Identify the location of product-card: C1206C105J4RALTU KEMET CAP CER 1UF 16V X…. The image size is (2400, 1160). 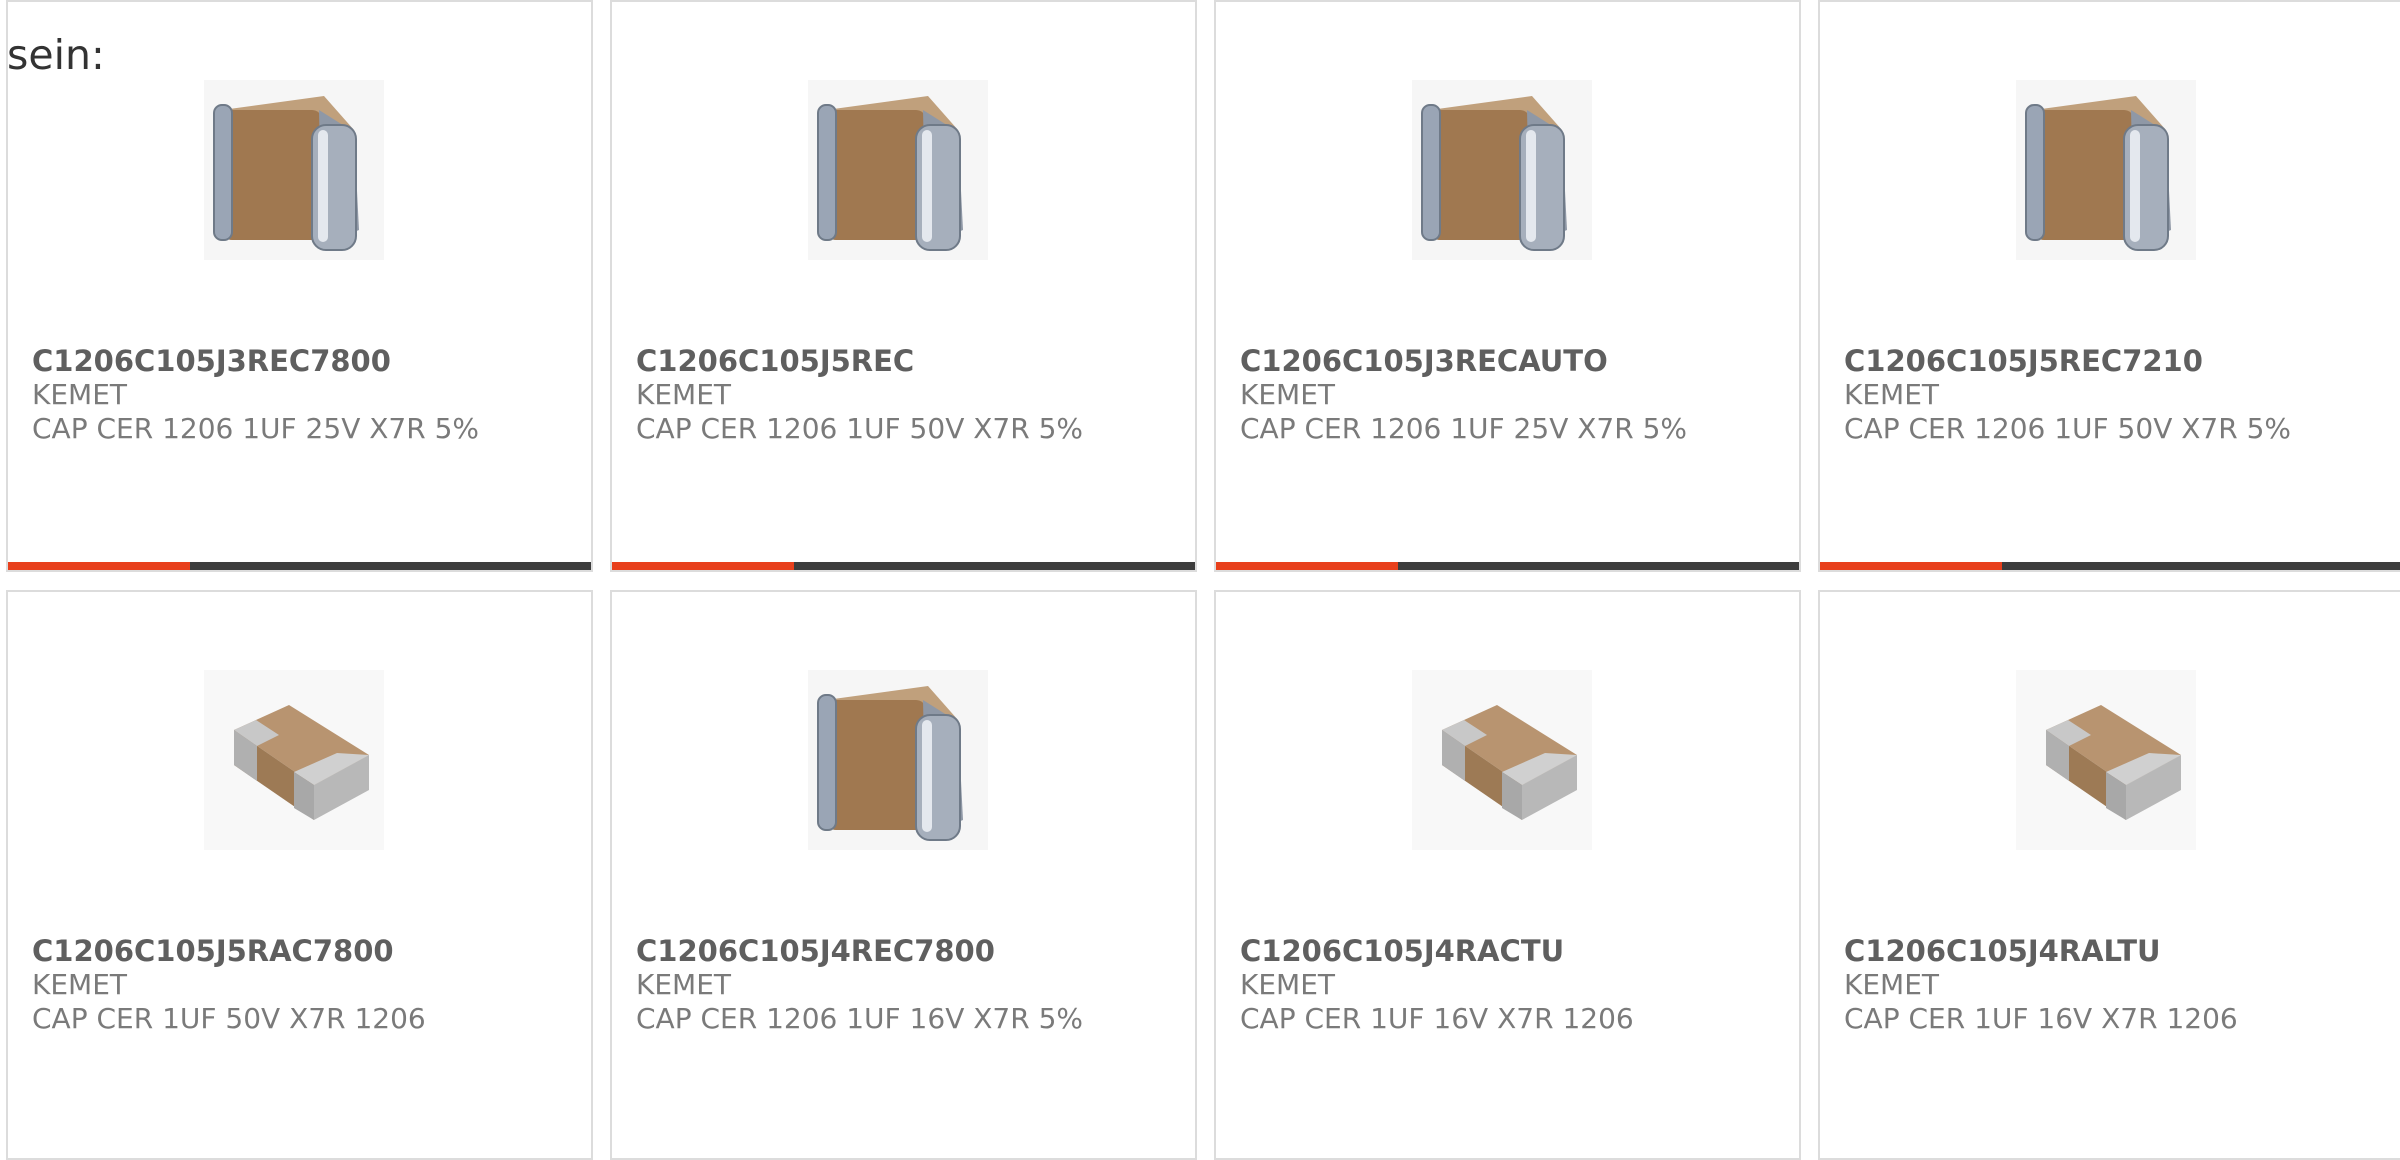
(2109, 875).